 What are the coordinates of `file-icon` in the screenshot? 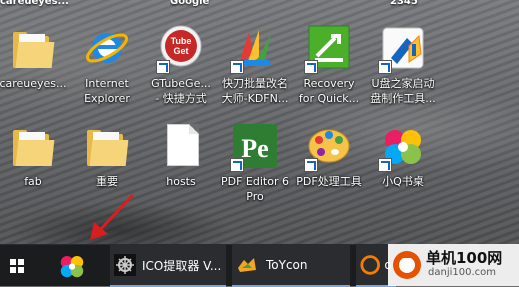 It's located at (181, 146).